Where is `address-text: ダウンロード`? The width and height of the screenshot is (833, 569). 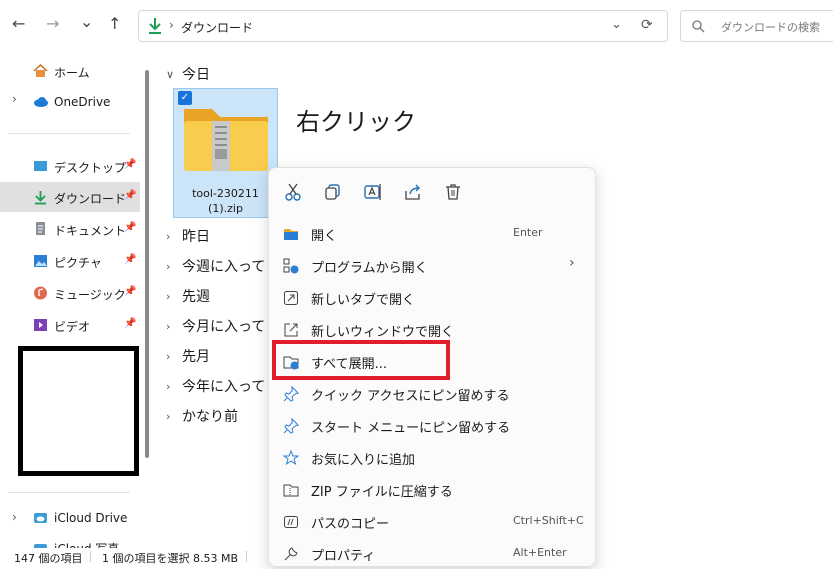 address-text: ダウンロード is located at coordinates (217, 28).